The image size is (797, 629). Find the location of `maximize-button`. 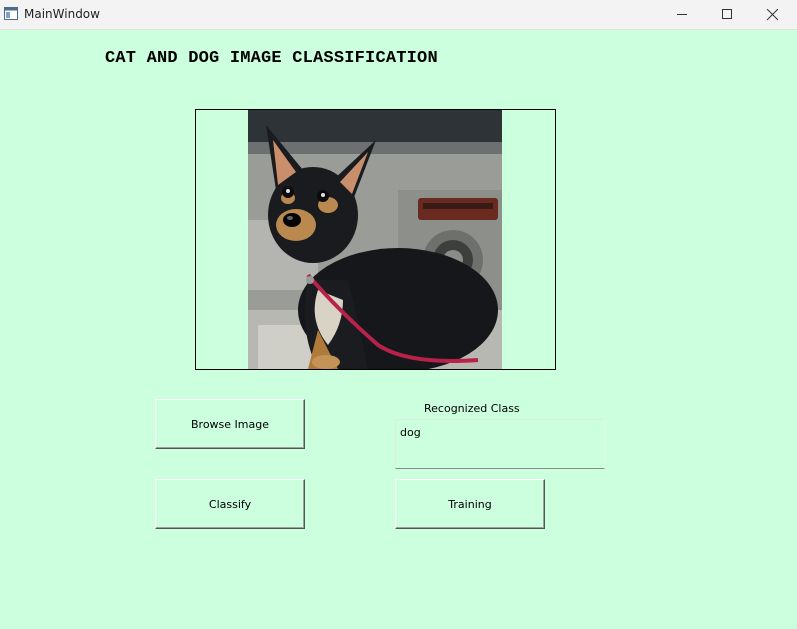

maximize-button is located at coordinates (726, 14).